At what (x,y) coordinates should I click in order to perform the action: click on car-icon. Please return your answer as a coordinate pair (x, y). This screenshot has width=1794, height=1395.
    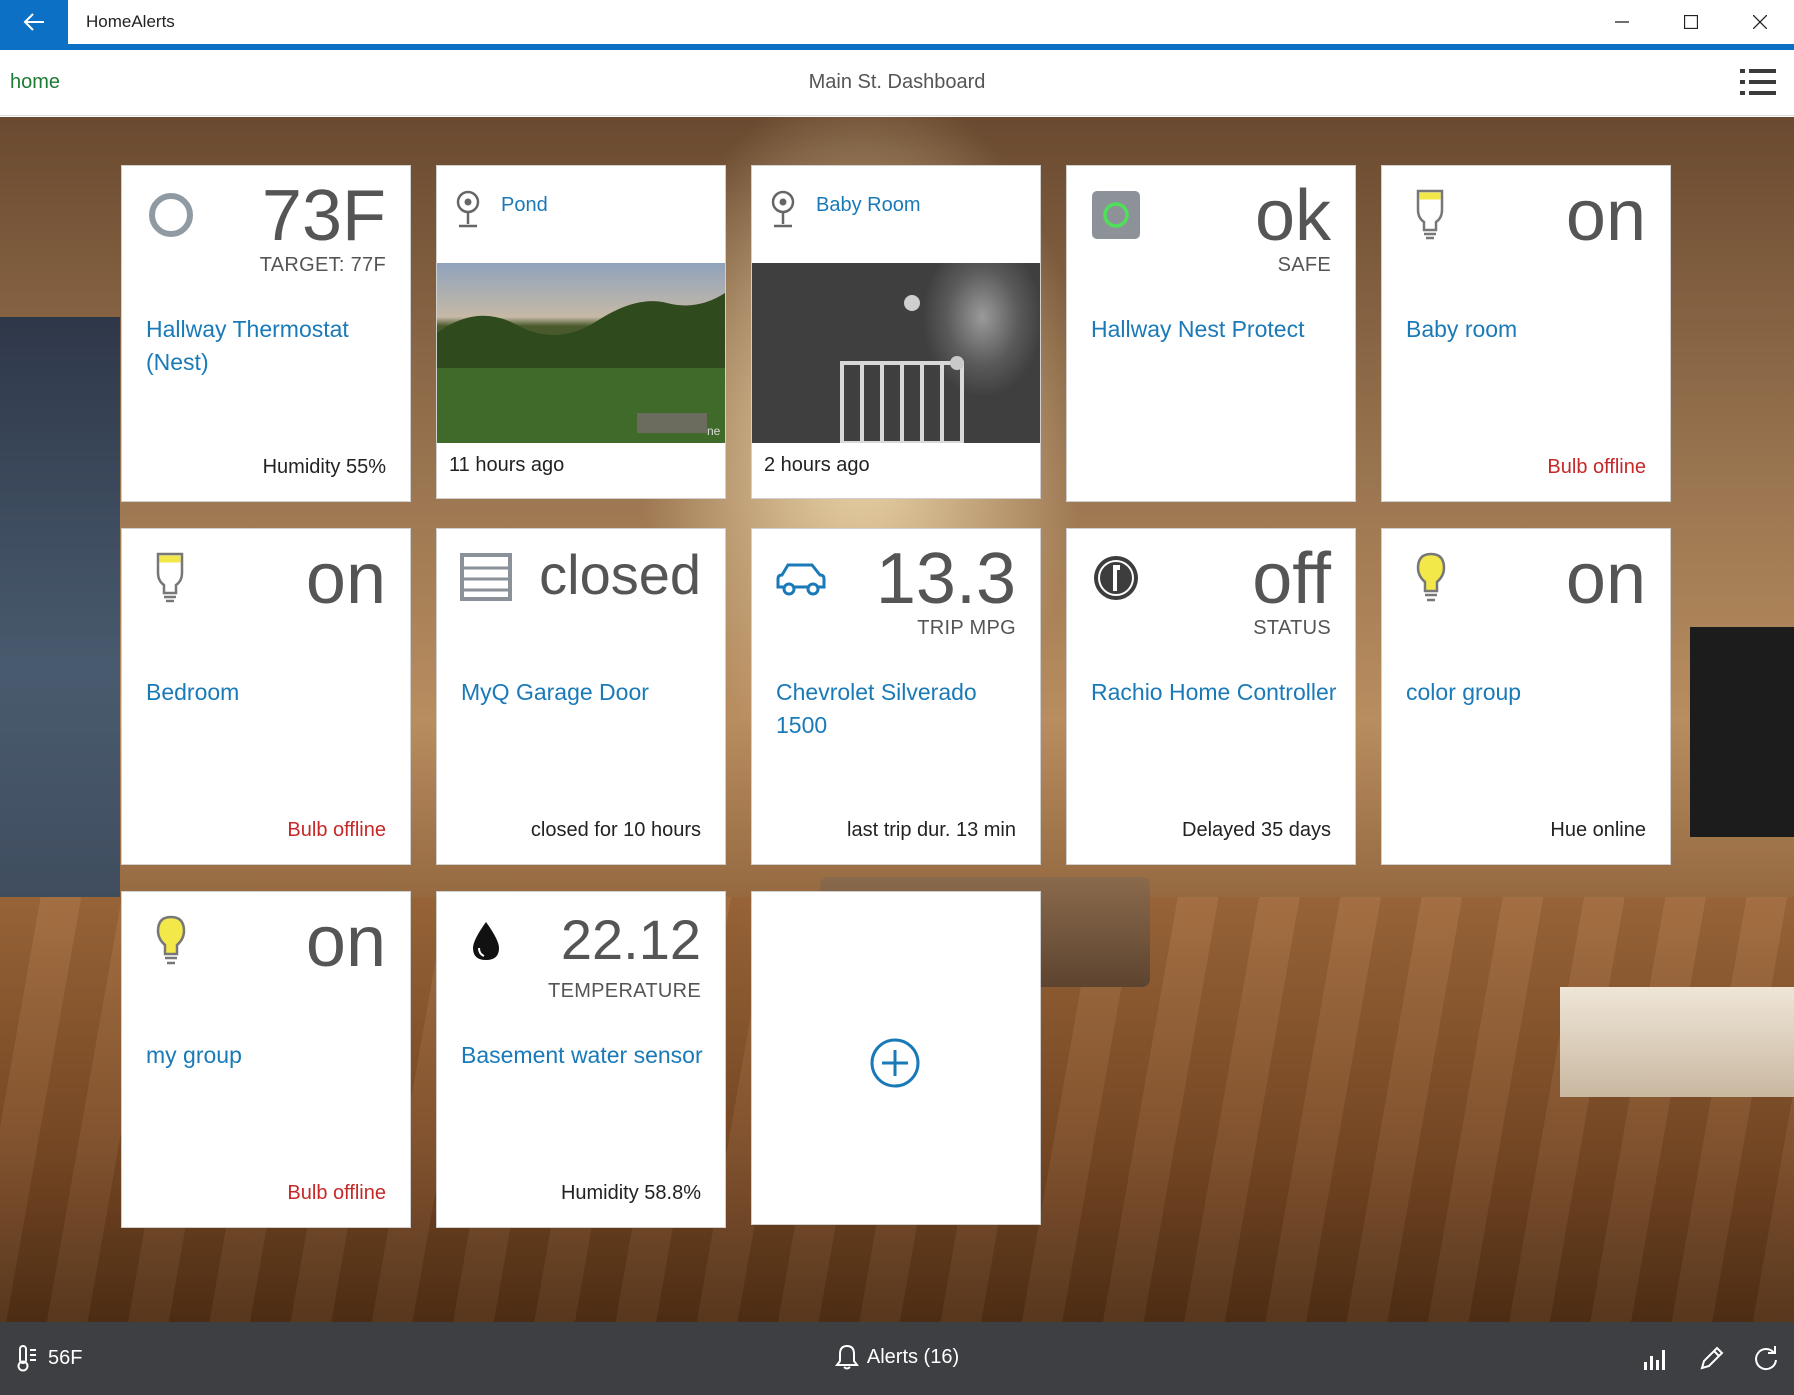
    Looking at the image, I should click on (801, 579).